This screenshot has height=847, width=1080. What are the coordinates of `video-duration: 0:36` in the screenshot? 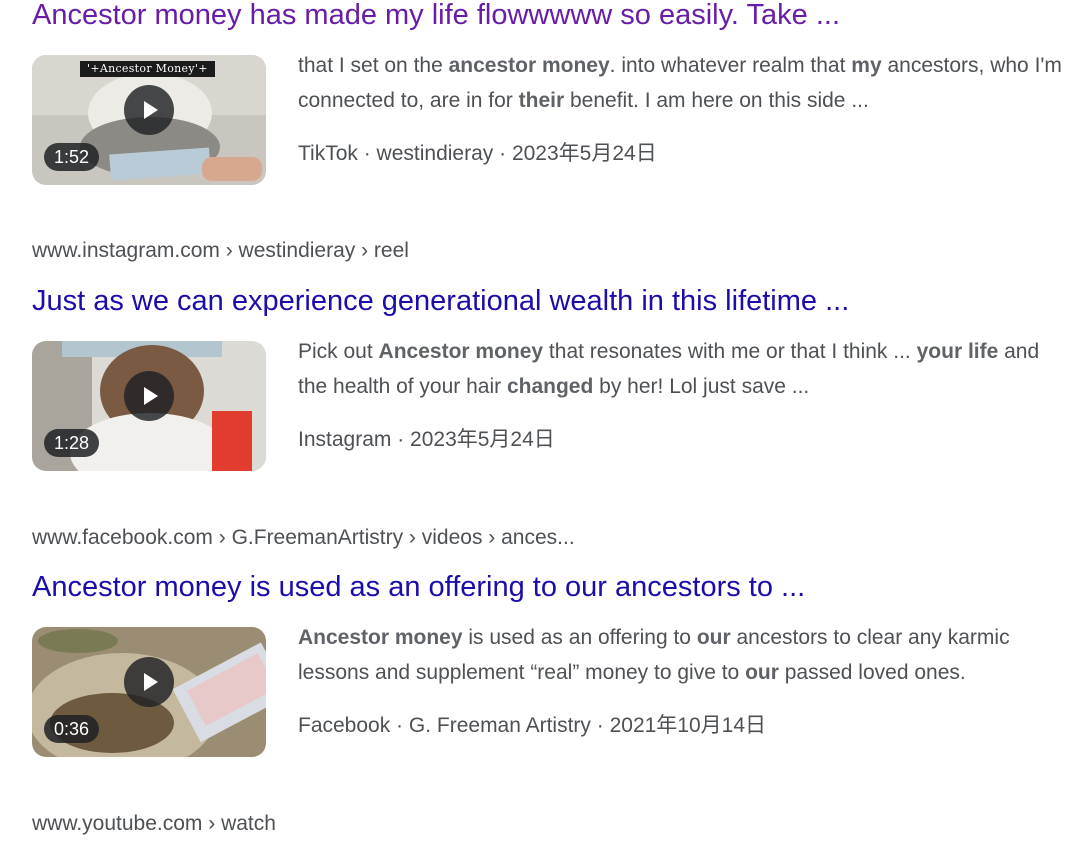 It's located at (72, 729).